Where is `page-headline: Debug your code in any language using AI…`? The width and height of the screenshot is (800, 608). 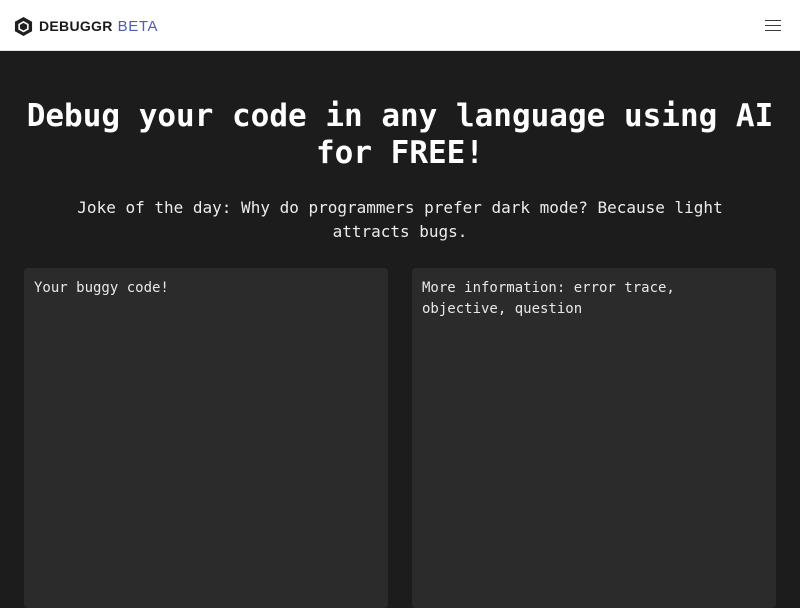
page-headline: Debug your code in any language using AI… is located at coordinates (400, 134).